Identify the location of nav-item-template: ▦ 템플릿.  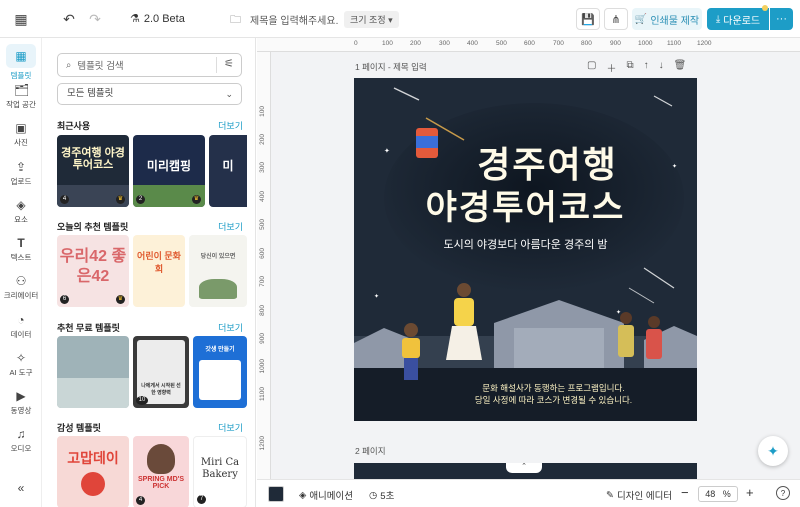
(21, 62).